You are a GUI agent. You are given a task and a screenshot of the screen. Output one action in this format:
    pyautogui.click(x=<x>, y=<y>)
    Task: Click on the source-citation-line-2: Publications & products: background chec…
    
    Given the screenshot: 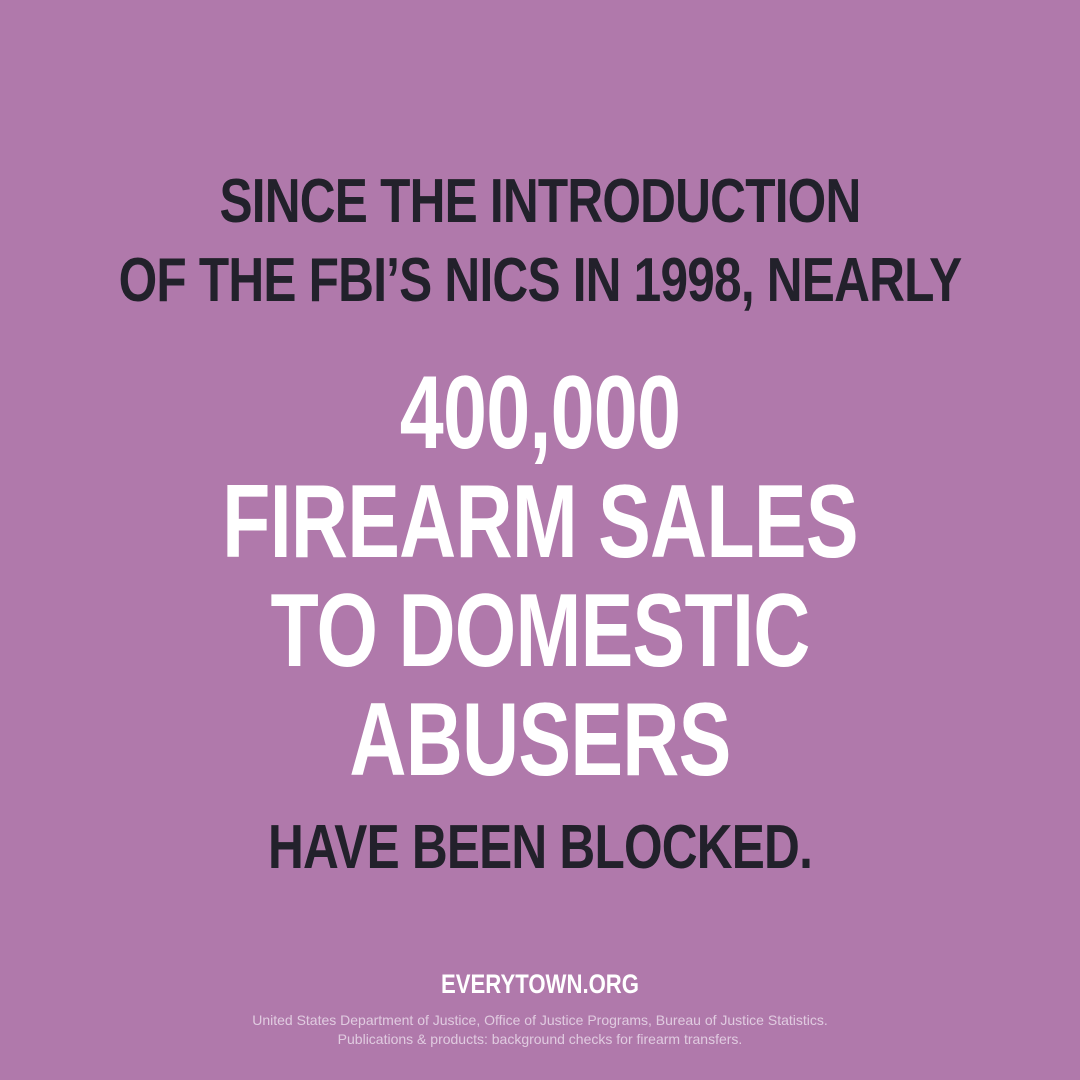 What is the action you would take?
    pyautogui.click(x=540, y=1039)
    